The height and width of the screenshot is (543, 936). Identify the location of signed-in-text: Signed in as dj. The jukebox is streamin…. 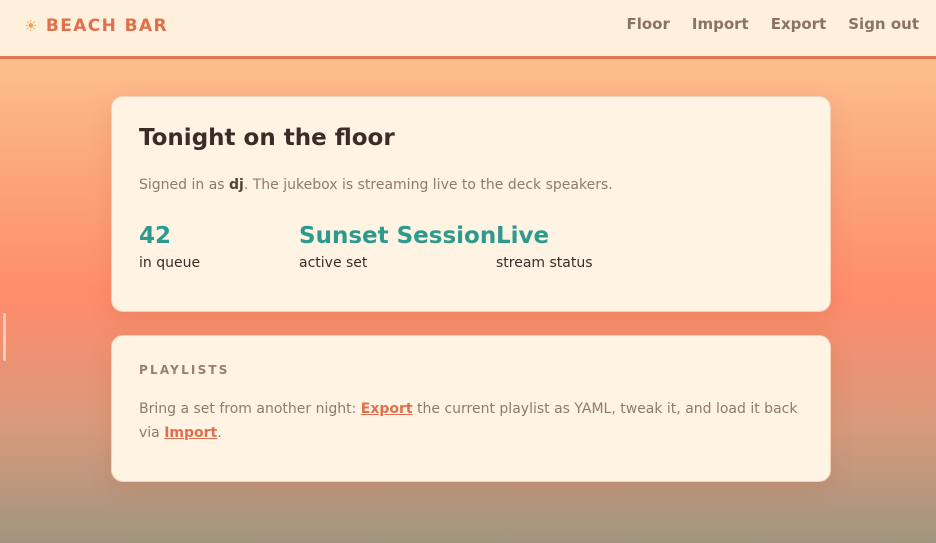
(376, 185).